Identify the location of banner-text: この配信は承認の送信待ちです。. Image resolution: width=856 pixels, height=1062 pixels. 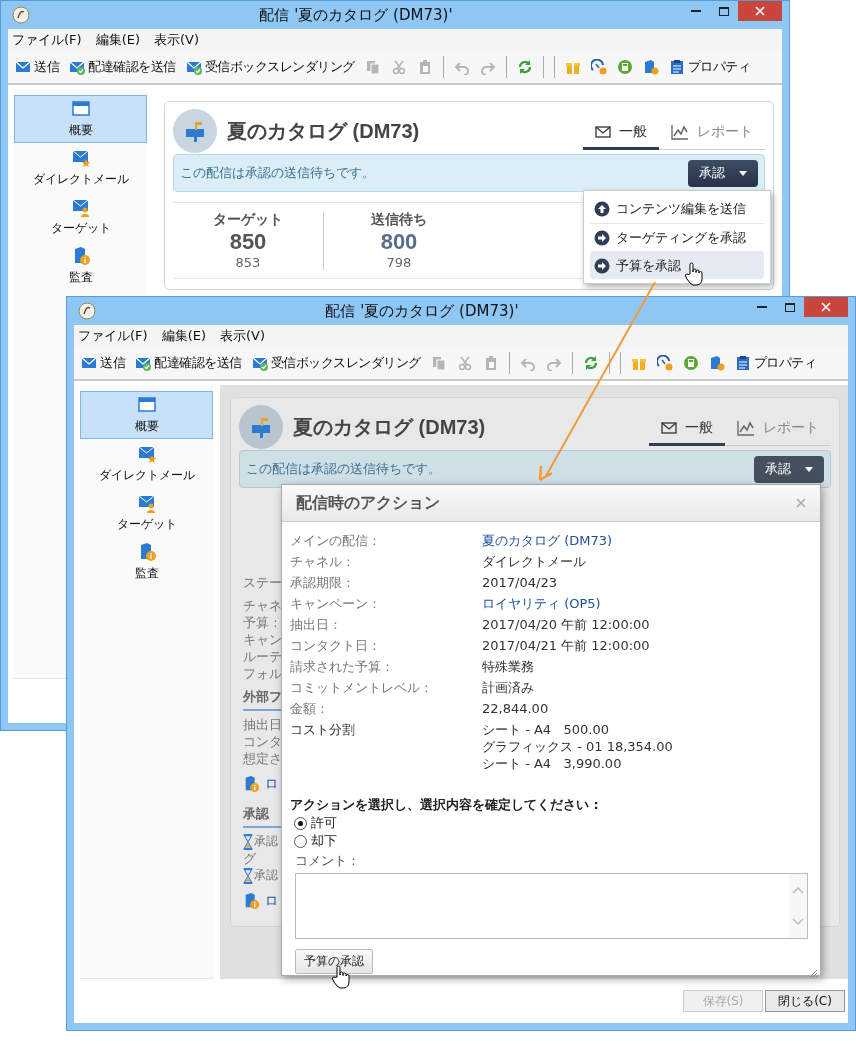
(343, 469).